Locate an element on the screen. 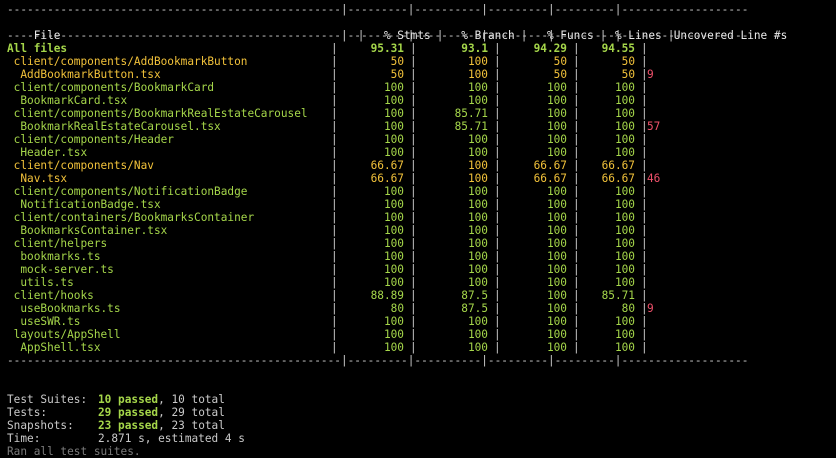  summary-tests-passed: 29 passed is located at coordinates (128, 412).